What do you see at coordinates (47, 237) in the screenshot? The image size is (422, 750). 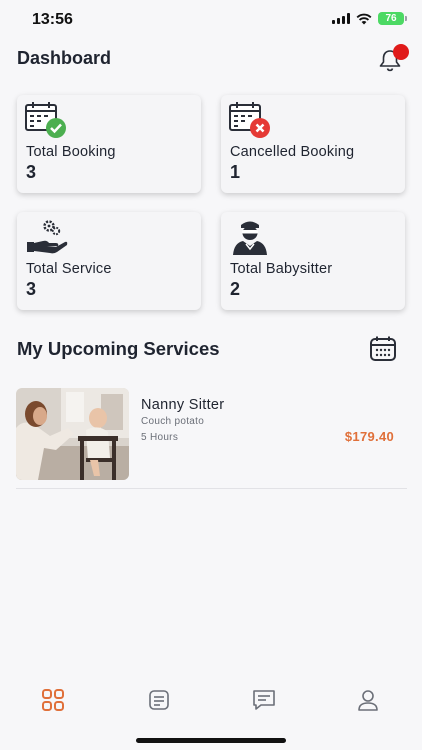 I see `hand-gears-icon` at bounding box center [47, 237].